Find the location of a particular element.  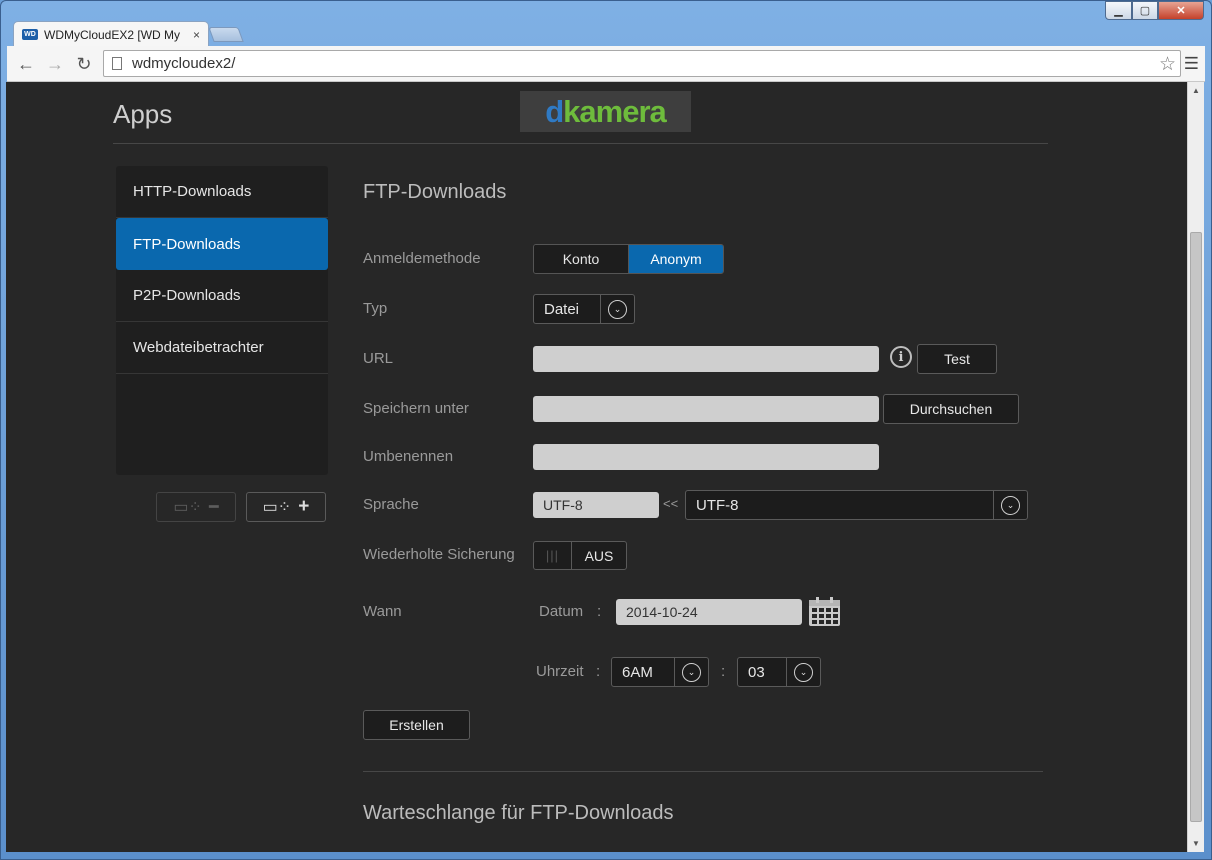

url-label: URL is located at coordinates (378, 358).